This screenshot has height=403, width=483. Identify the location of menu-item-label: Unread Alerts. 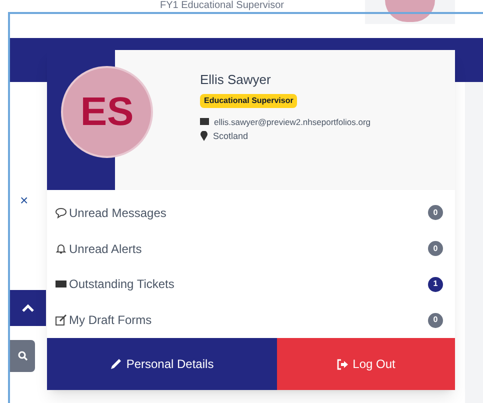
(105, 249).